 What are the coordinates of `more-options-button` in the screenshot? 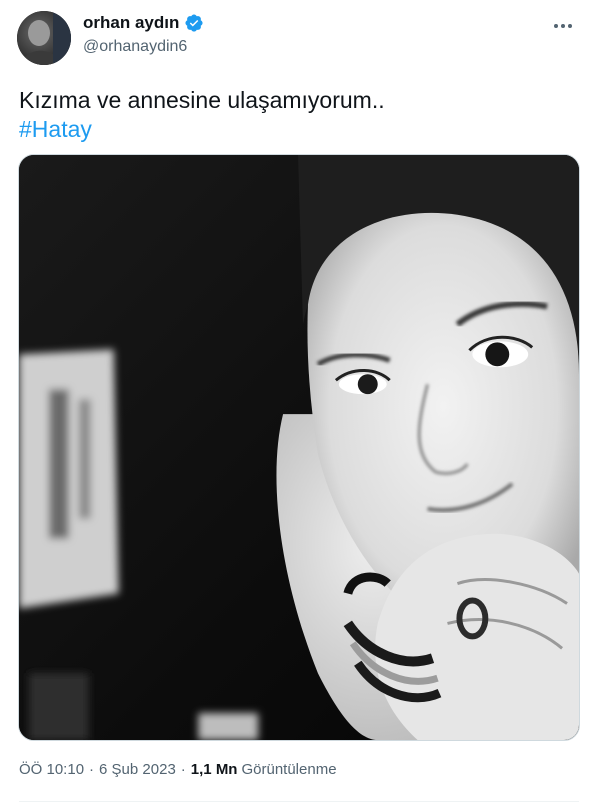 It's located at (563, 26).